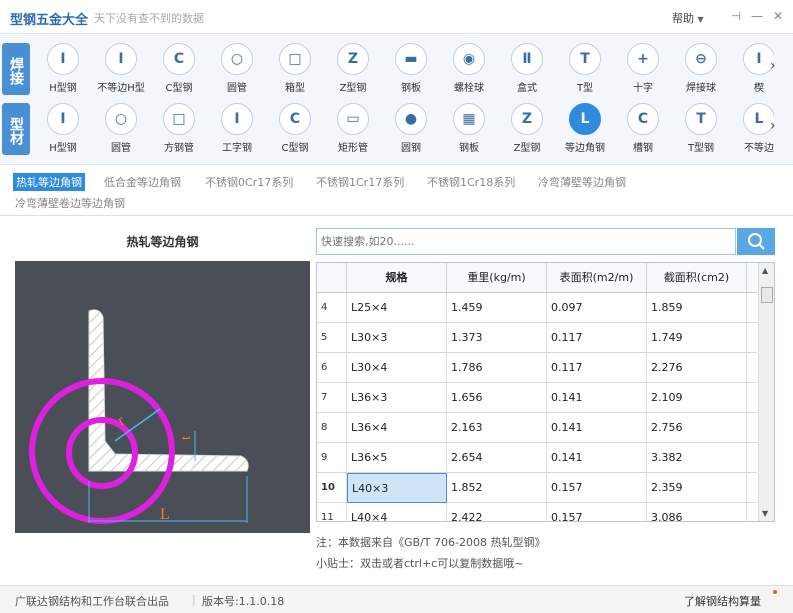 The height and width of the screenshot is (613, 793). What do you see at coordinates (397, 308) in the screenshot?
I see `table-cell-spec: L25×4` at bounding box center [397, 308].